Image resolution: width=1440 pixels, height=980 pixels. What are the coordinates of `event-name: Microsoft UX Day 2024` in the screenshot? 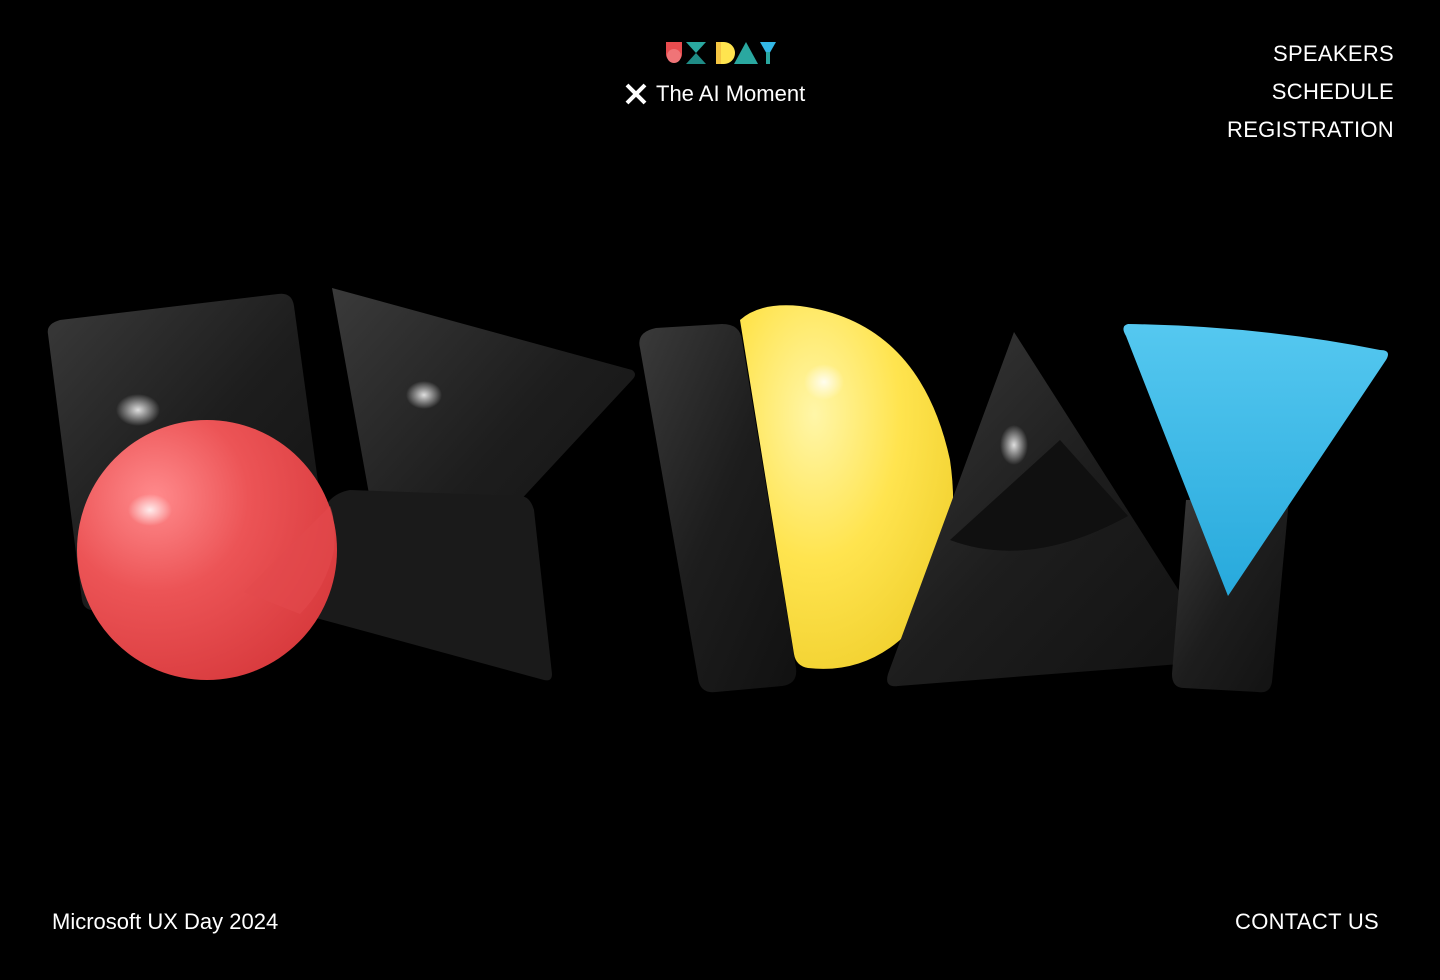 It's located at (165, 921).